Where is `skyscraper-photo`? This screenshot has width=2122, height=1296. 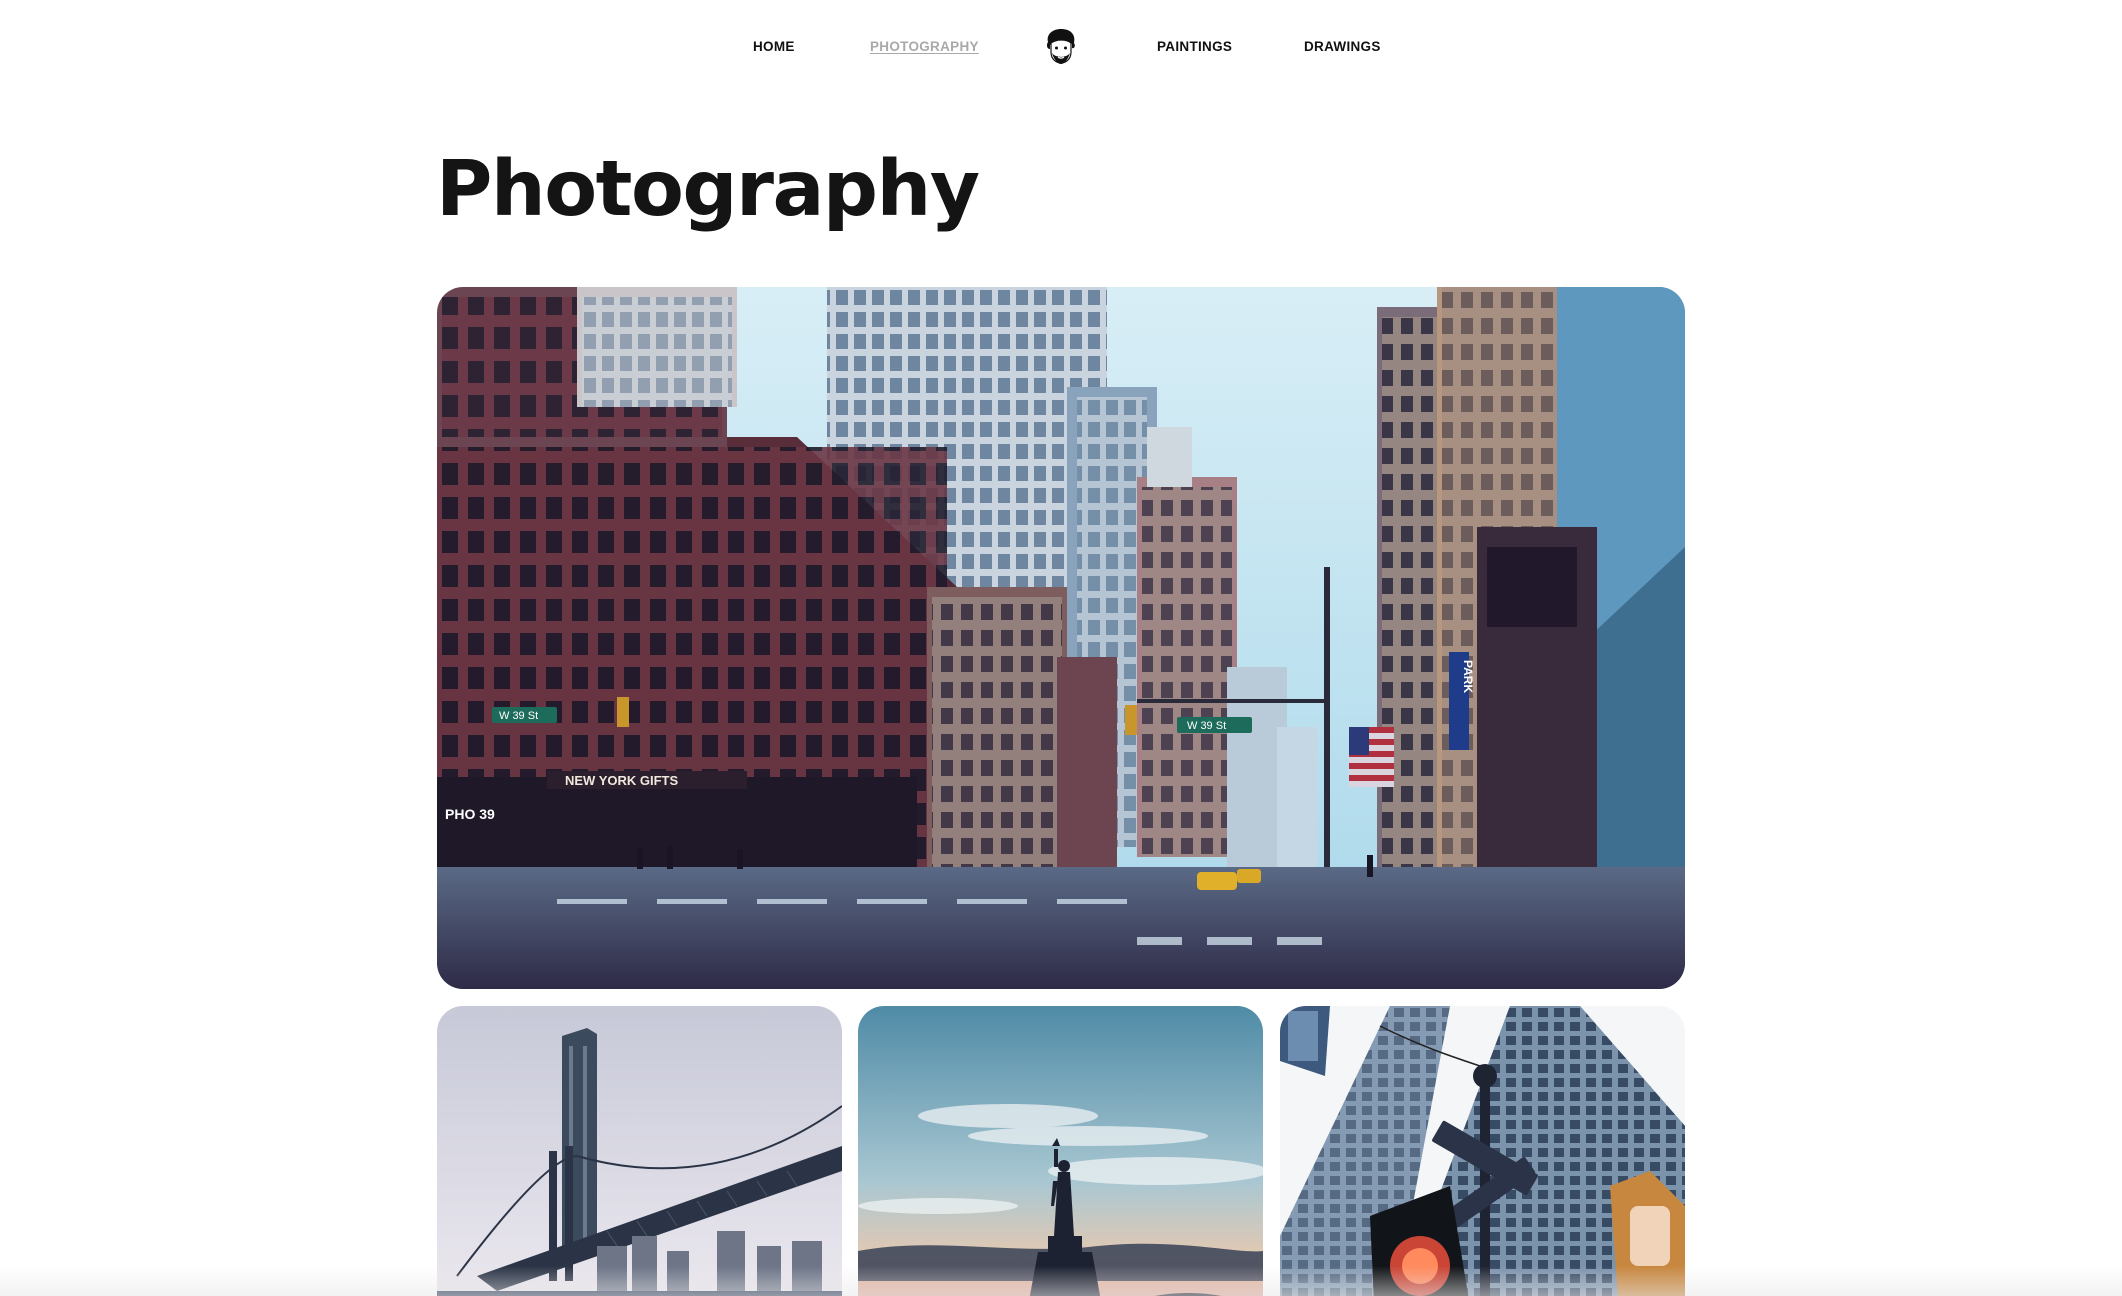
skyscraper-photo is located at coordinates (1482, 1151).